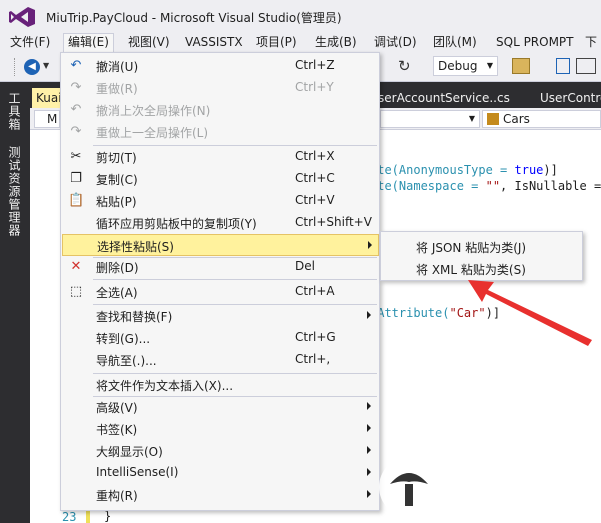  Describe the element at coordinates (69, 516) in the screenshot. I see `line-number: 23` at that location.